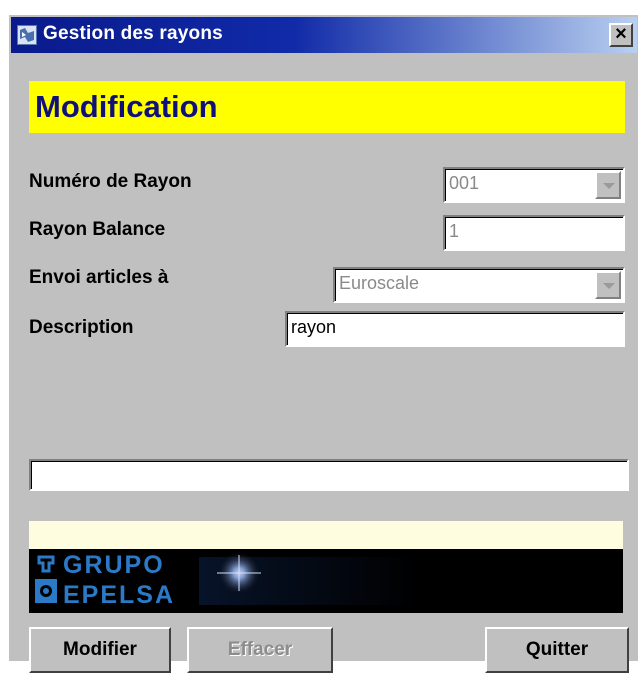  I want to click on numero-rayon-value: 001, so click(464, 183).